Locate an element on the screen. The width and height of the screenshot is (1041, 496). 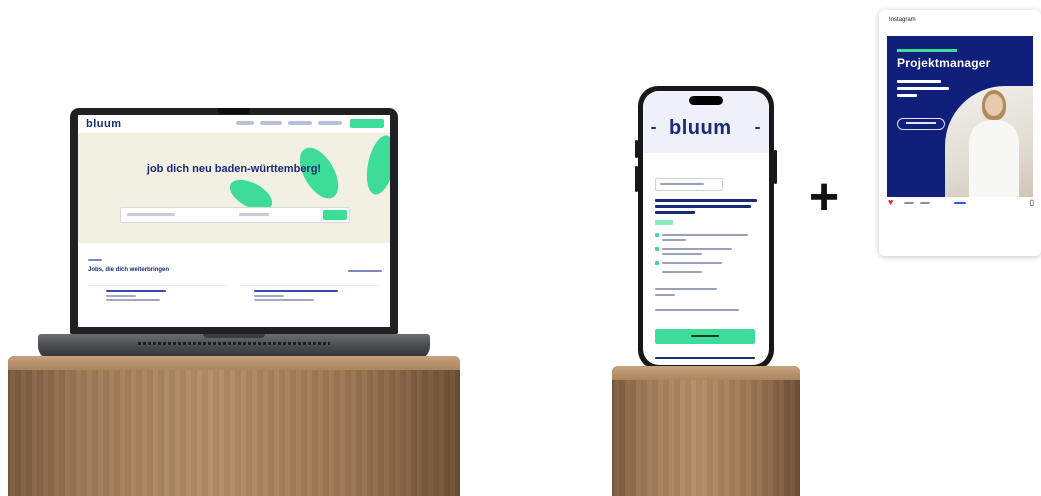
apply-button-label is located at coordinates (705, 336).